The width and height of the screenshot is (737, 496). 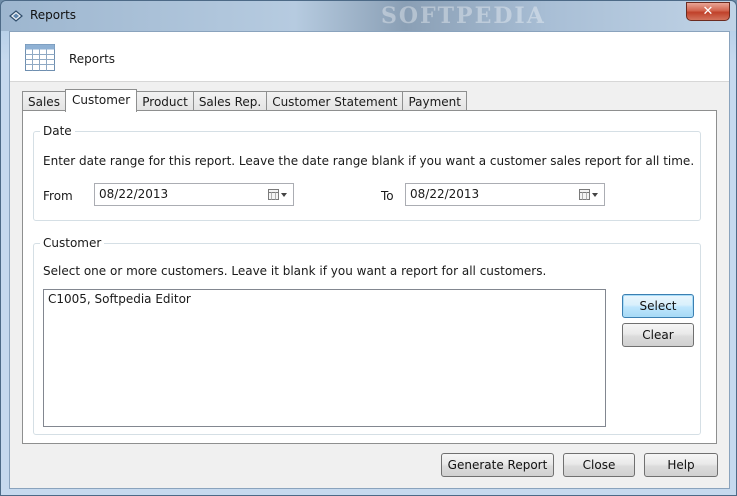 What do you see at coordinates (40, 57) in the screenshot?
I see `report-grid-icon` at bounding box center [40, 57].